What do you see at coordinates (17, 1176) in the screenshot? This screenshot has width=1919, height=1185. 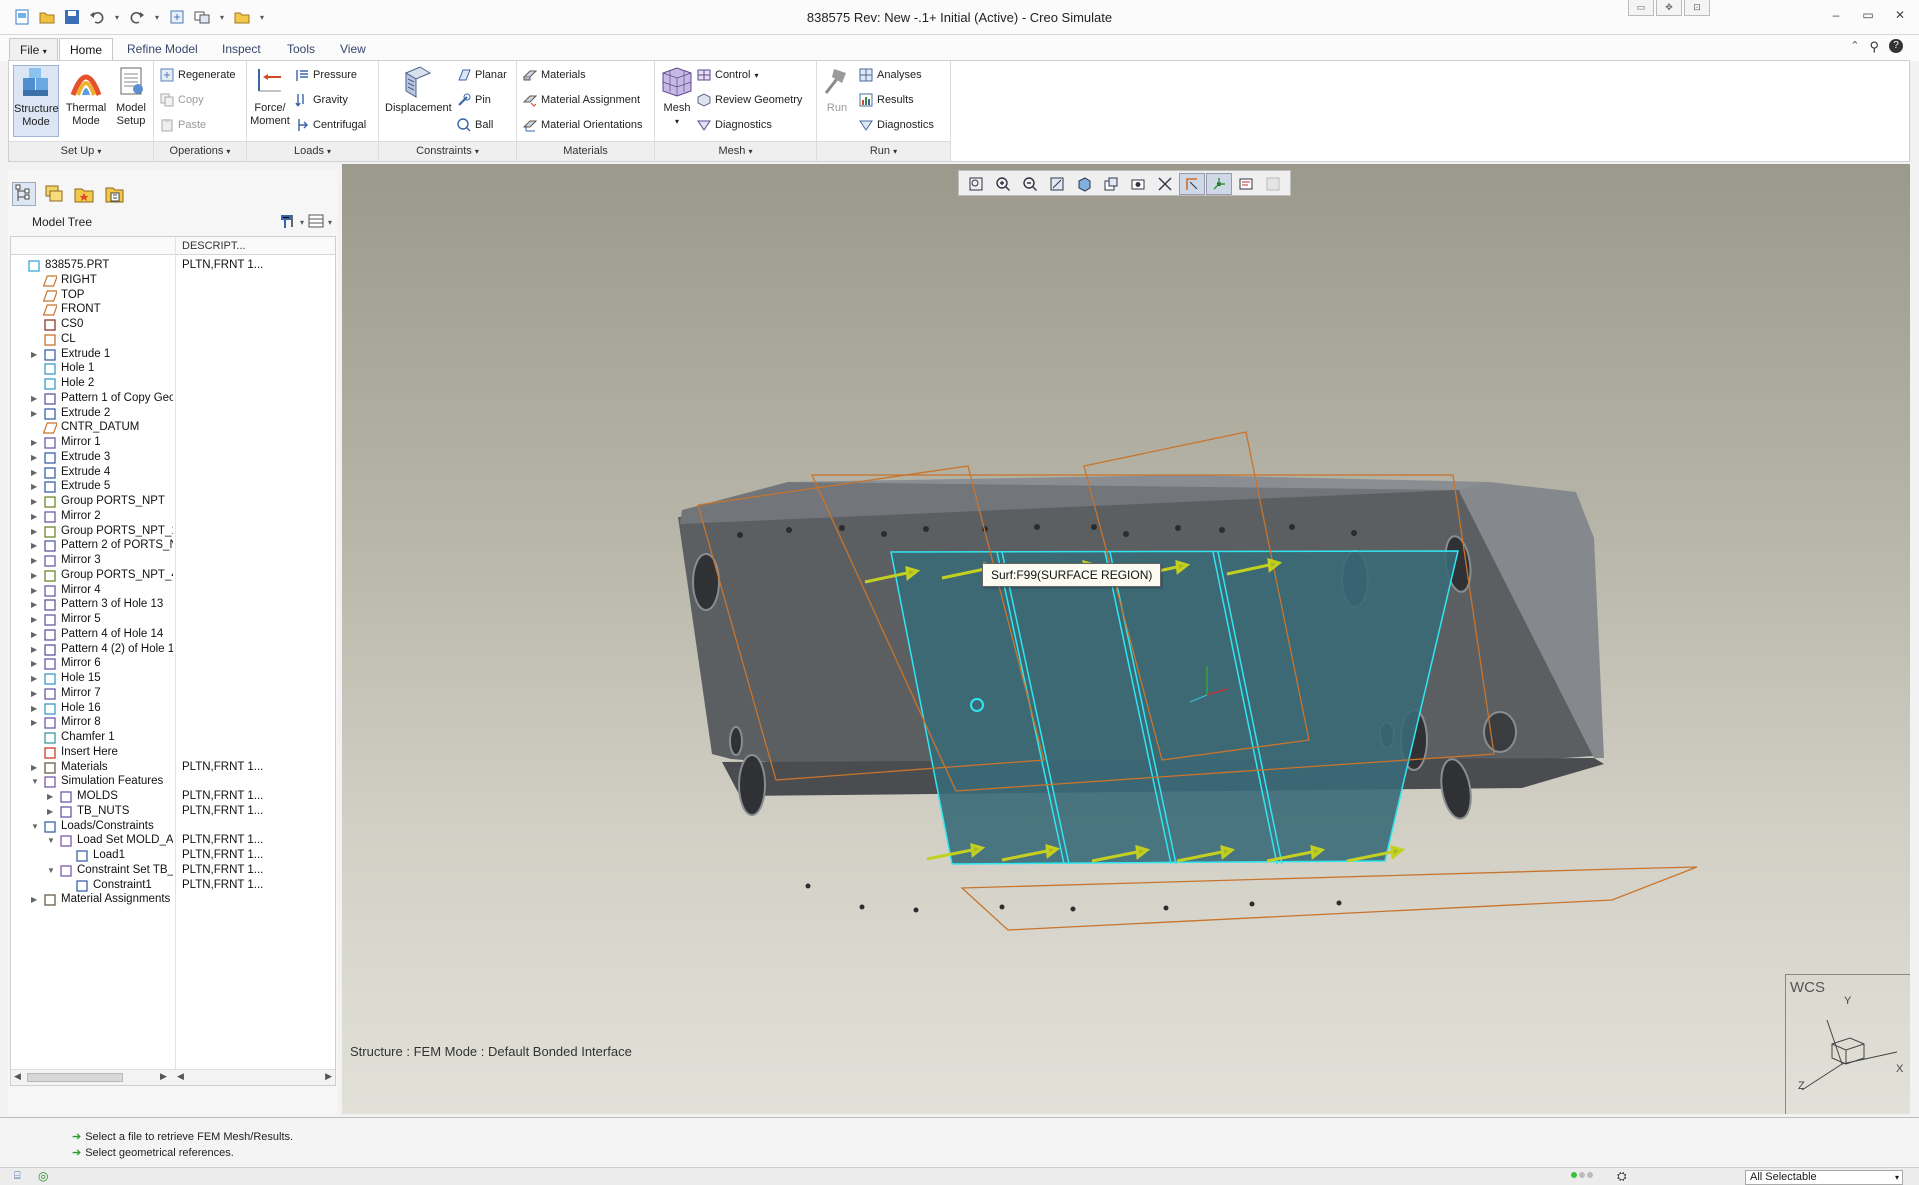 I see `navigator-toggle-icon: ⌸` at bounding box center [17, 1176].